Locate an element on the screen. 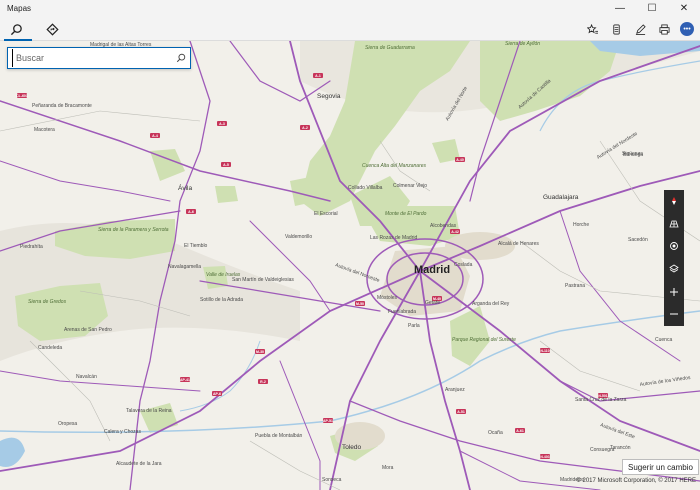 The image size is (700, 490). place-label: Sonseca is located at coordinates (332, 480).